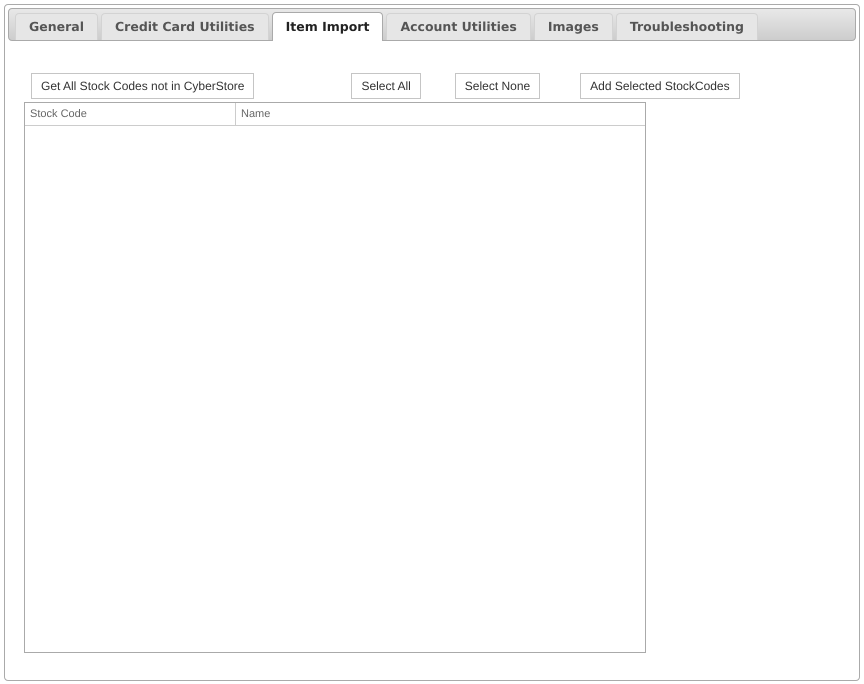 This screenshot has width=864, height=684. I want to click on tab: Troubleshooting, so click(687, 26).